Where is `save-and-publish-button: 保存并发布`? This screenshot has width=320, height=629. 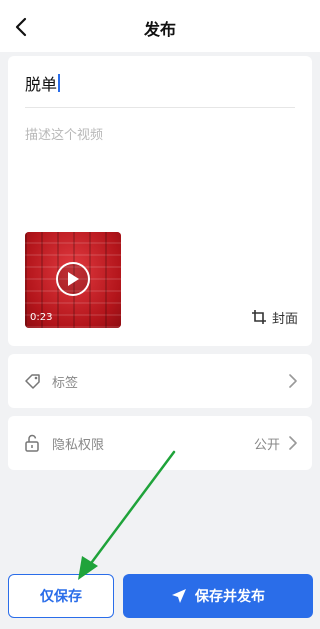
save-and-publish-button: 保存并发布 is located at coordinates (218, 596).